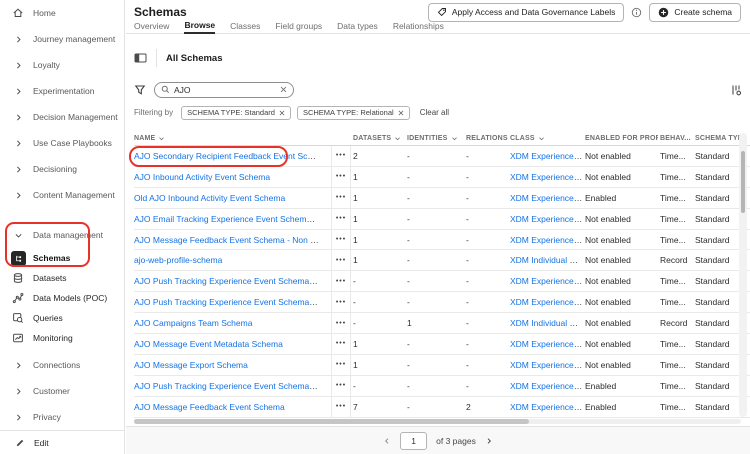  Describe the element at coordinates (232, 138) in the screenshot. I see `column-header-name: NAME` at that location.